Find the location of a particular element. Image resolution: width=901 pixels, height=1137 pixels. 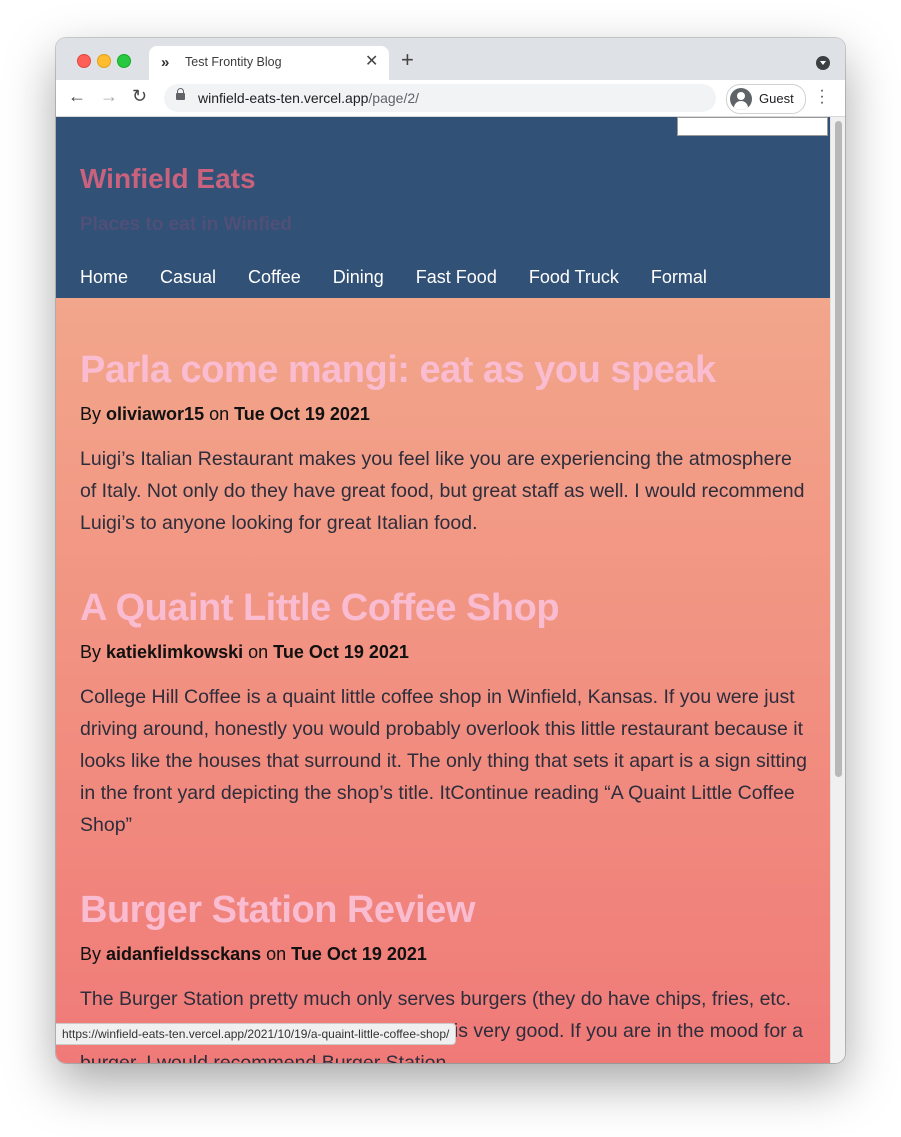

vertical-scrollbar is located at coordinates (837, 590).